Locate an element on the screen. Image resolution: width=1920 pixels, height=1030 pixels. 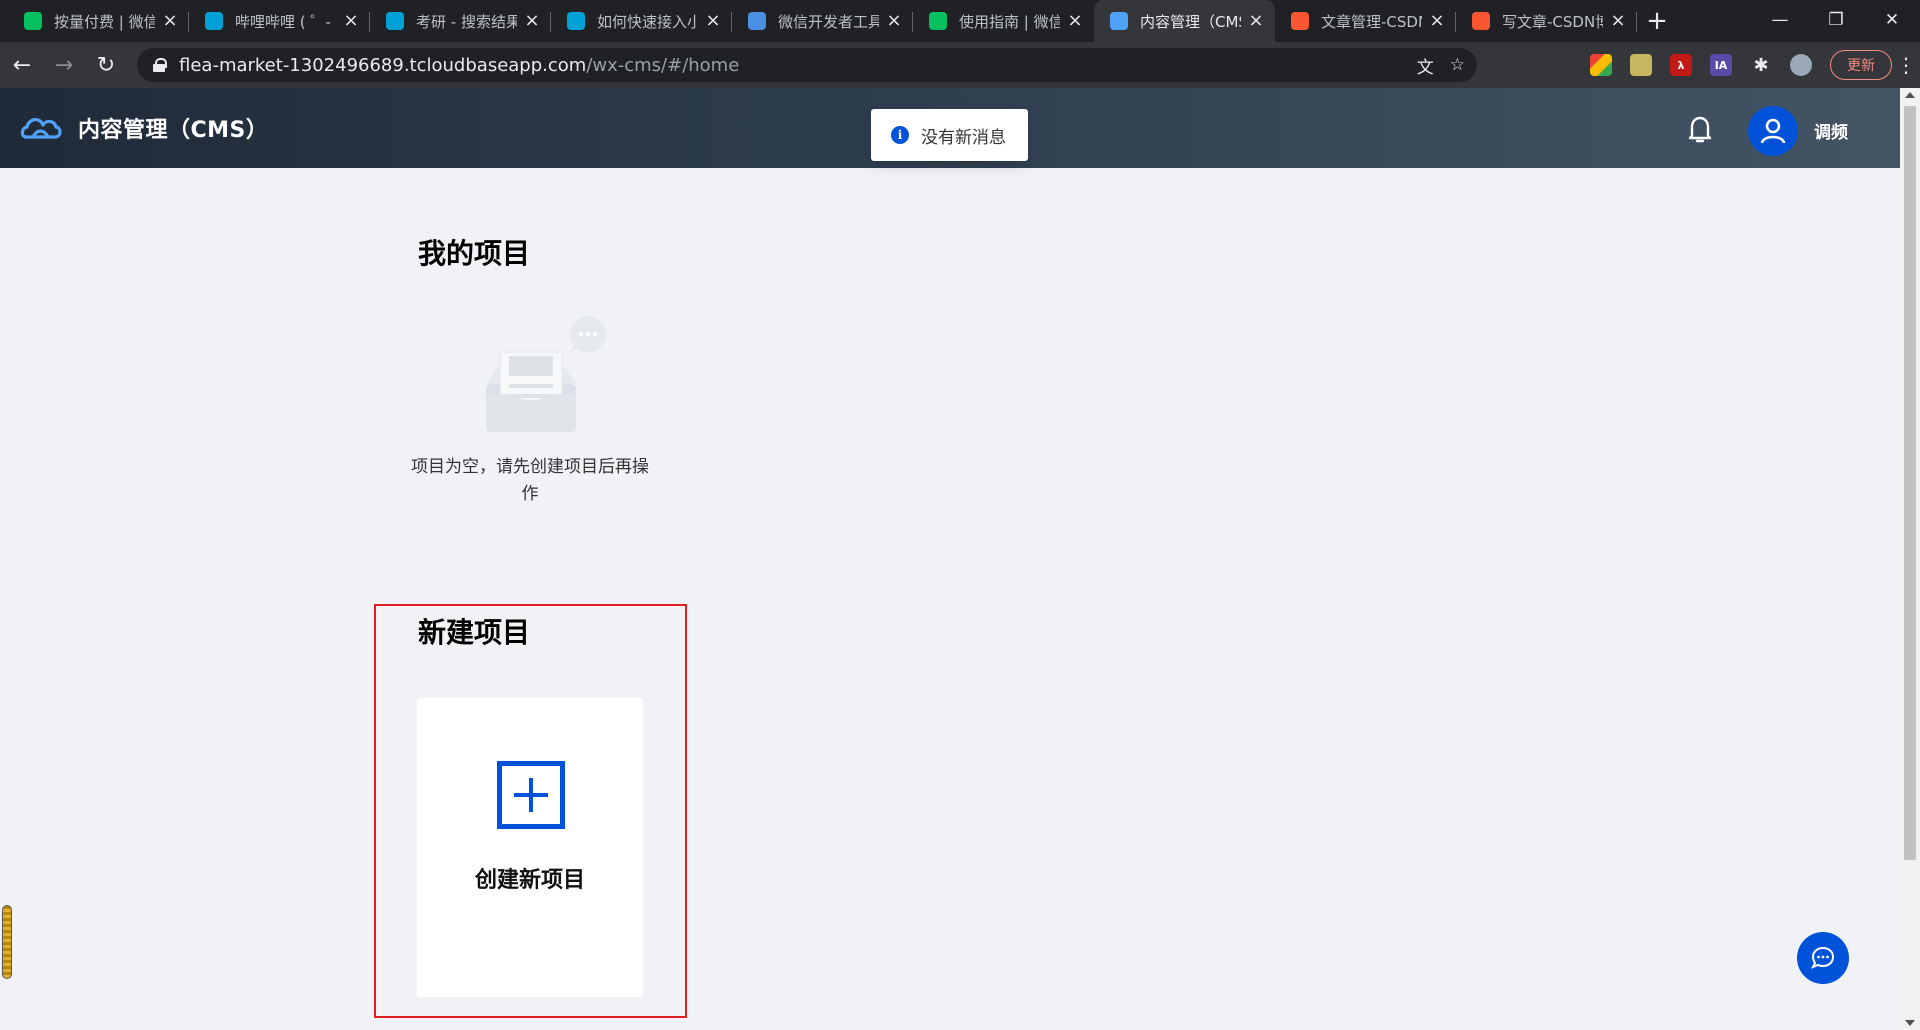
tab-title: 哔哩哔哩 ( ゜- ゜) is located at coordinates (285, 21).